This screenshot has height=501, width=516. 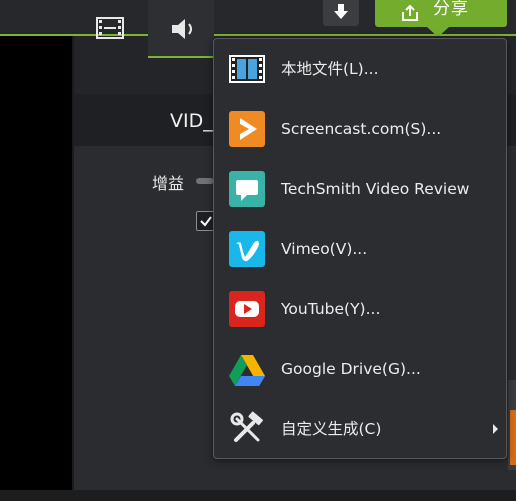 What do you see at coordinates (191, 121) in the screenshot?
I see `clip-name: VID_` at bounding box center [191, 121].